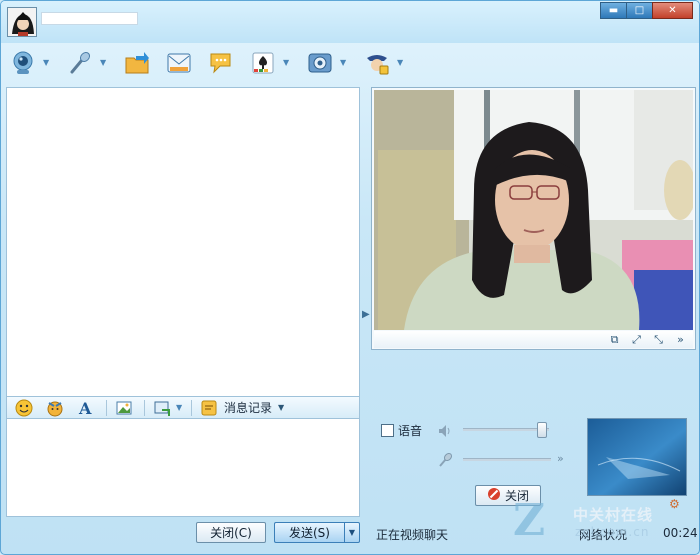 Image resolution: width=700 pixels, height=555 pixels. I want to click on call-status: 正在视频聊天, so click(412, 535).